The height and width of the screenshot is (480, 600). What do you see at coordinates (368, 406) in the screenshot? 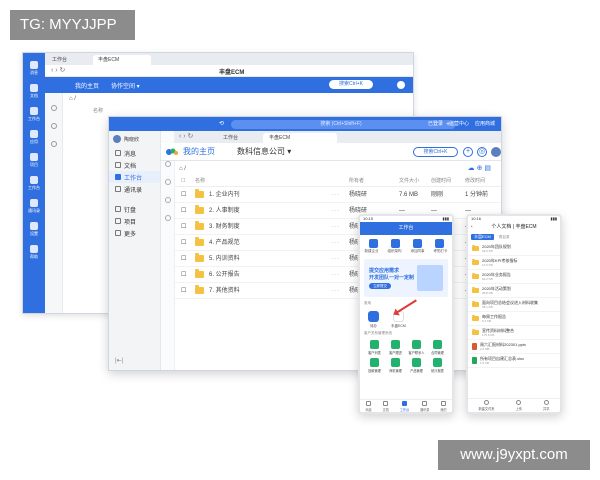
I see `tab-messages: 消息` at bounding box center [368, 406].